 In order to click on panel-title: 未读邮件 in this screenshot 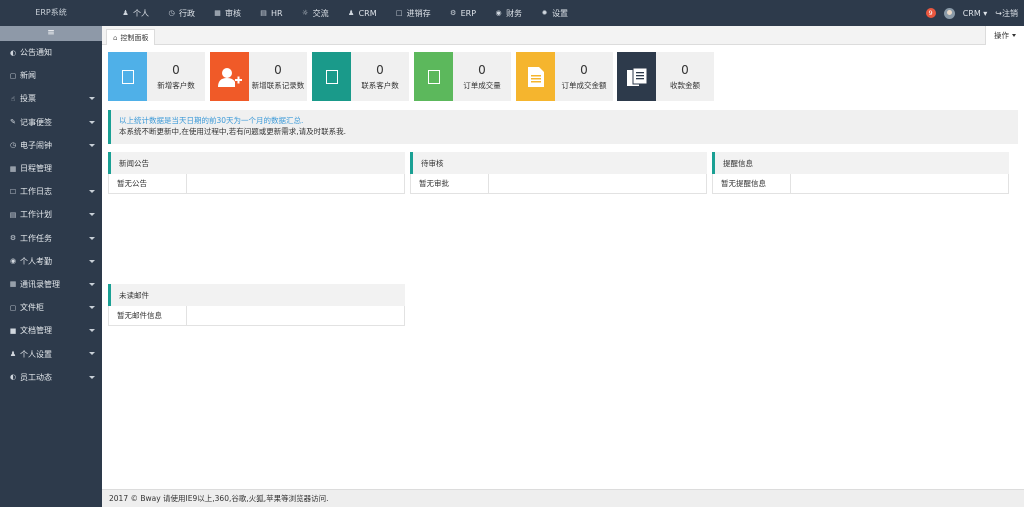, I will do `click(256, 295)`.